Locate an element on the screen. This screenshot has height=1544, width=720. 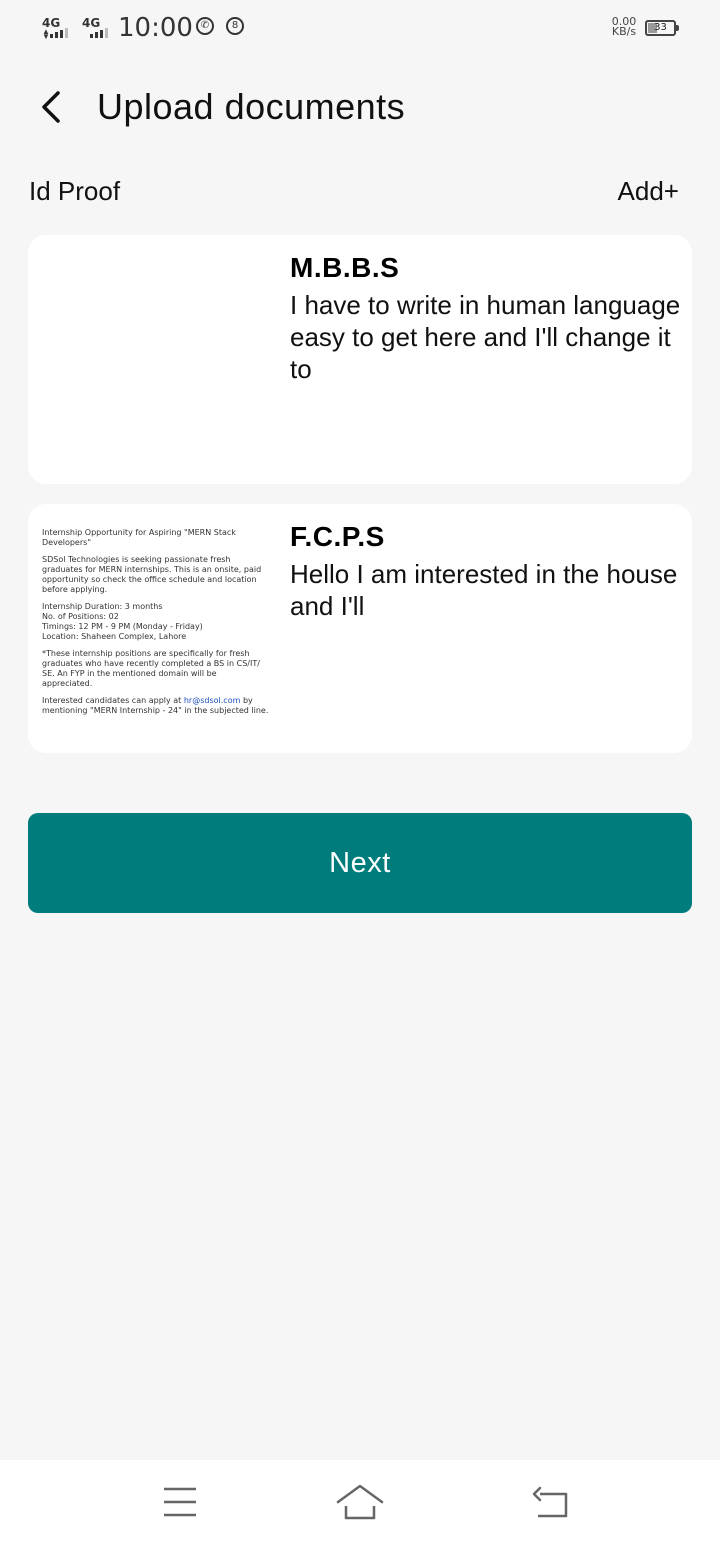
document-thumbnail is located at coordinates (160, 360).